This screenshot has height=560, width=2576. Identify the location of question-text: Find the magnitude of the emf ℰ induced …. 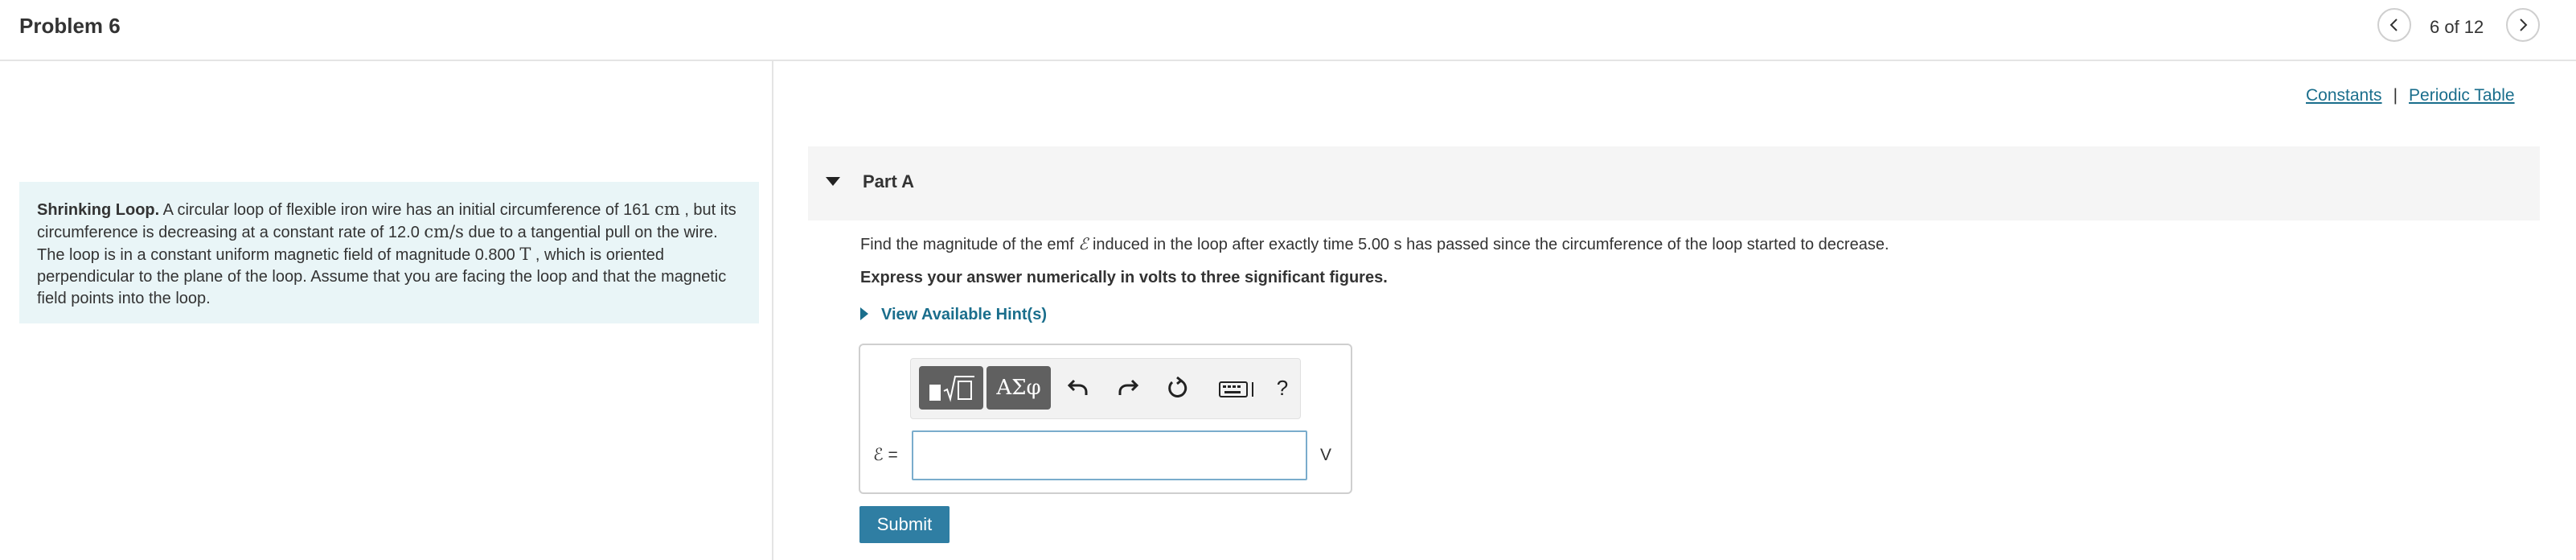
(1375, 244).